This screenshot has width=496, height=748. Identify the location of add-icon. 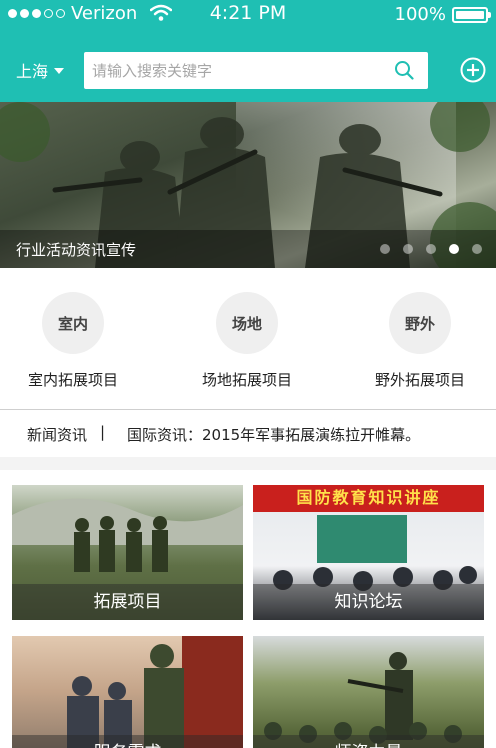
(473, 70).